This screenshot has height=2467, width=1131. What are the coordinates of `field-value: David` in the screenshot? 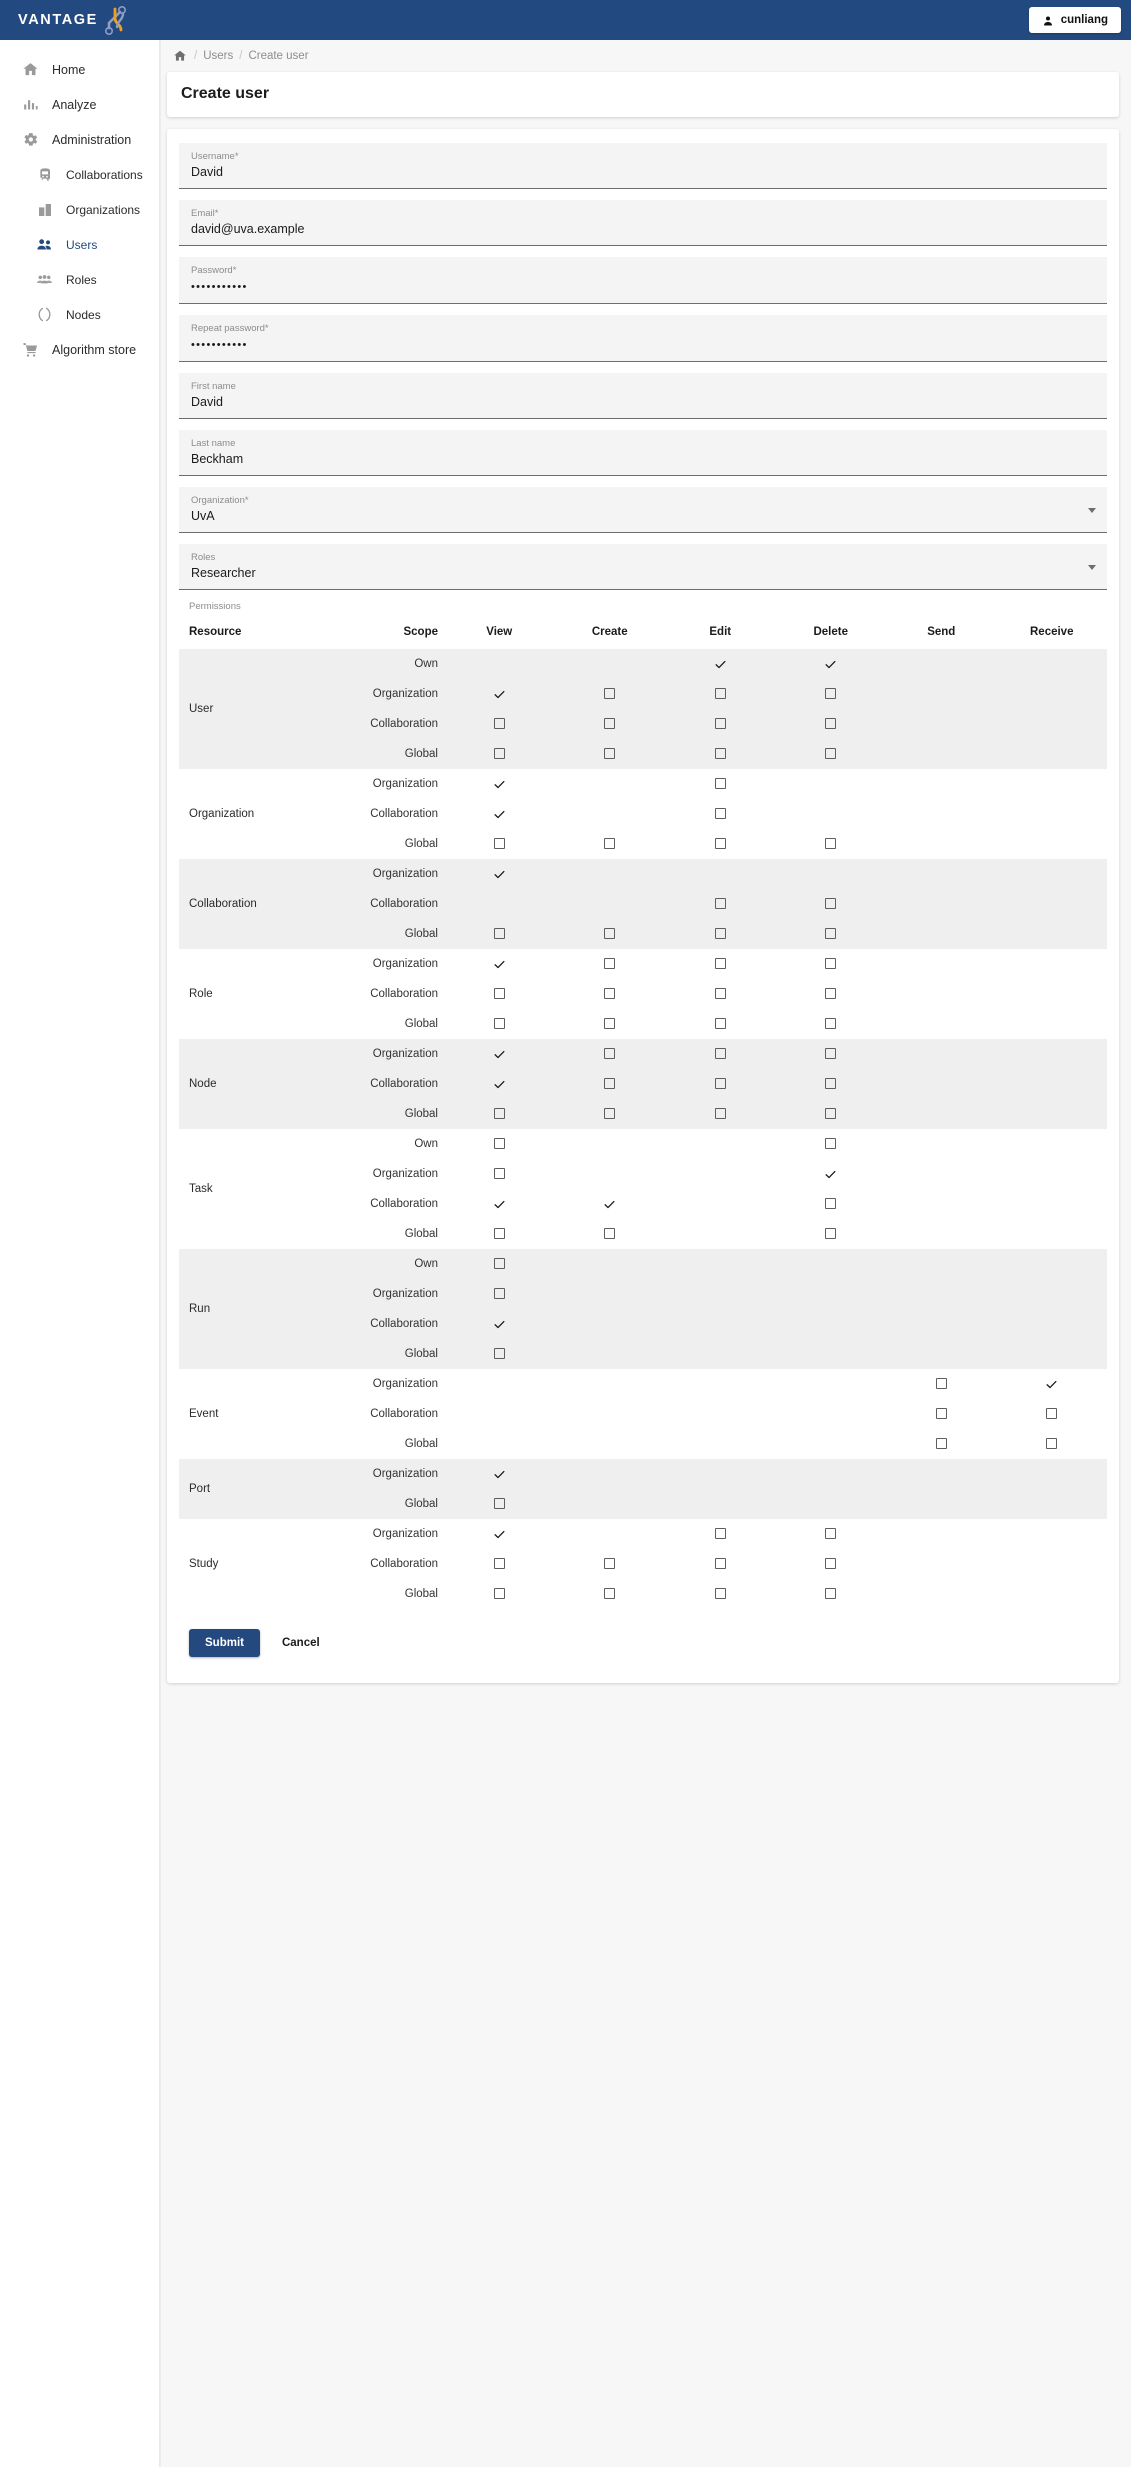 It's located at (643, 402).